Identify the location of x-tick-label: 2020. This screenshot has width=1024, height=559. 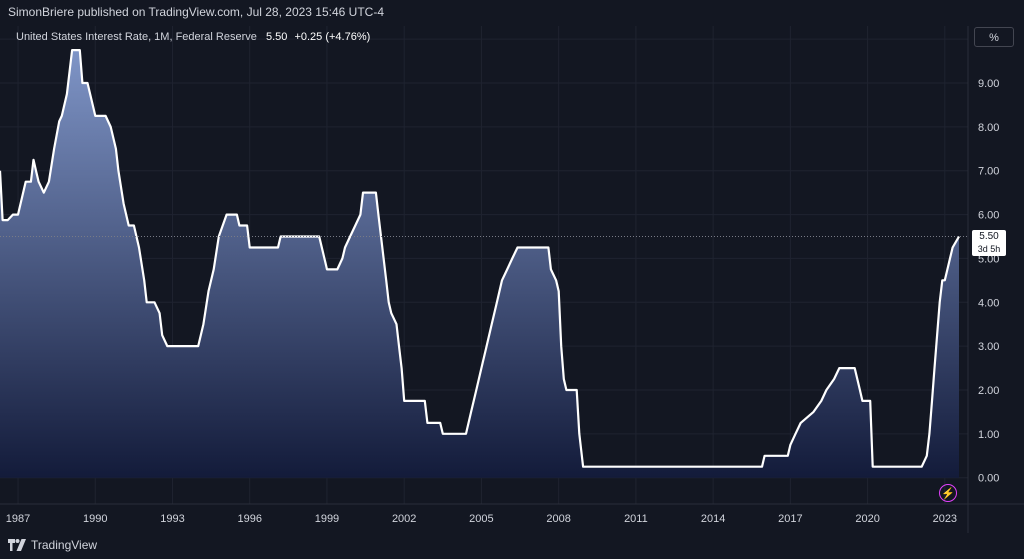
(867, 519).